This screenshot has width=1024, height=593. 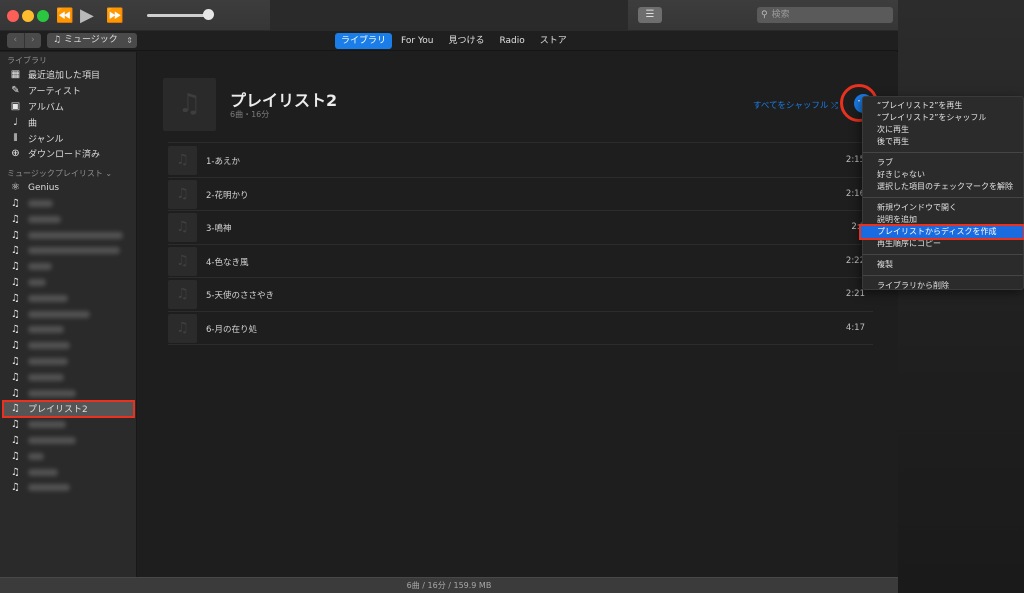 I want to click on sidebar-item-songs: ♩ 曲, so click(x=68, y=122).